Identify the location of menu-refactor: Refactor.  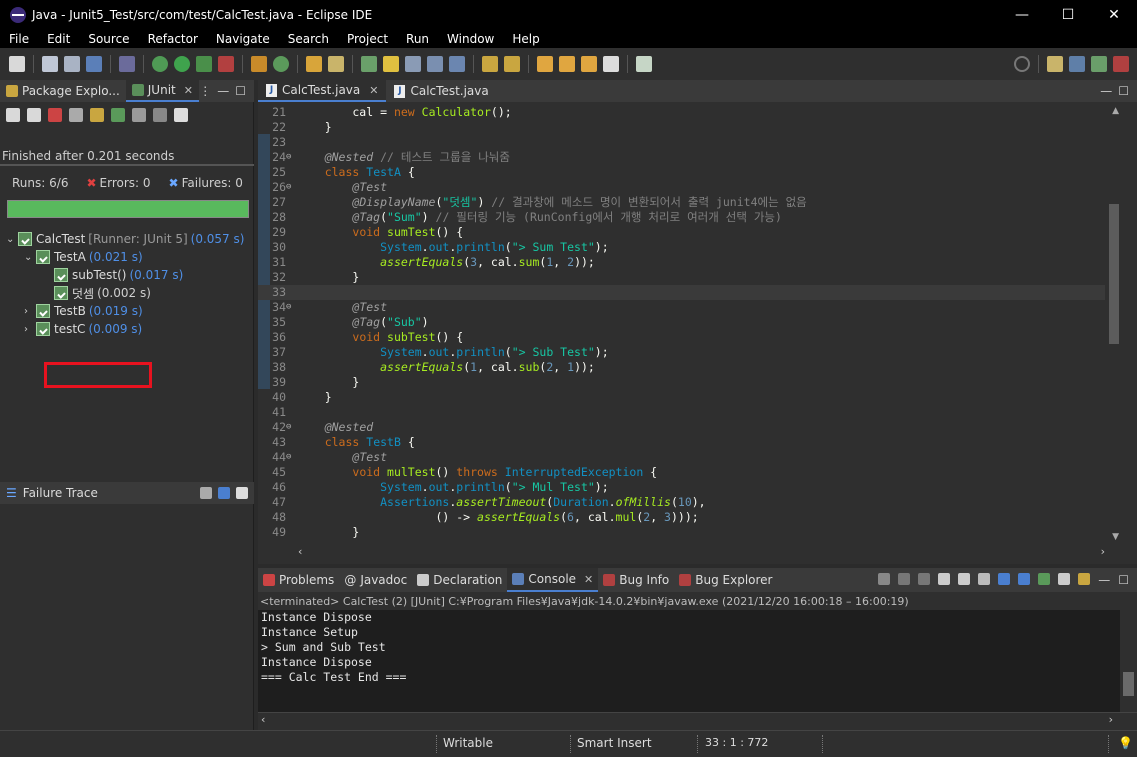
(173, 39).